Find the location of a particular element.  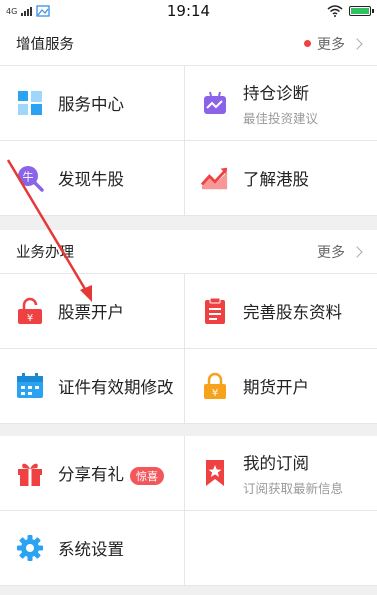

section-title: 业务办理 is located at coordinates (45, 253).